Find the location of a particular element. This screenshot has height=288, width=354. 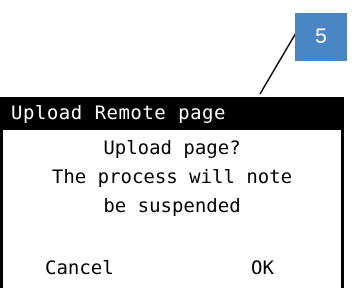

ok-button: OK is located at coordinates (262, 268).